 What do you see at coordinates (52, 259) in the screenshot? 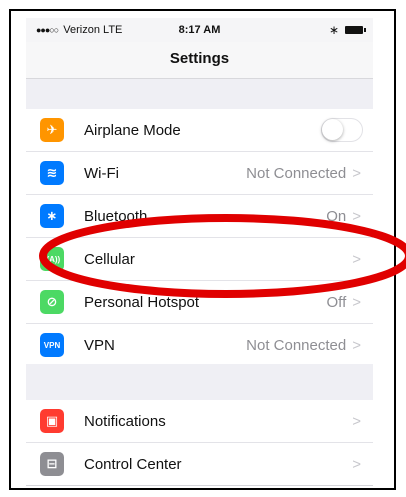
I see `cellular-icon: ((A))` at bounding box center [52, 259].